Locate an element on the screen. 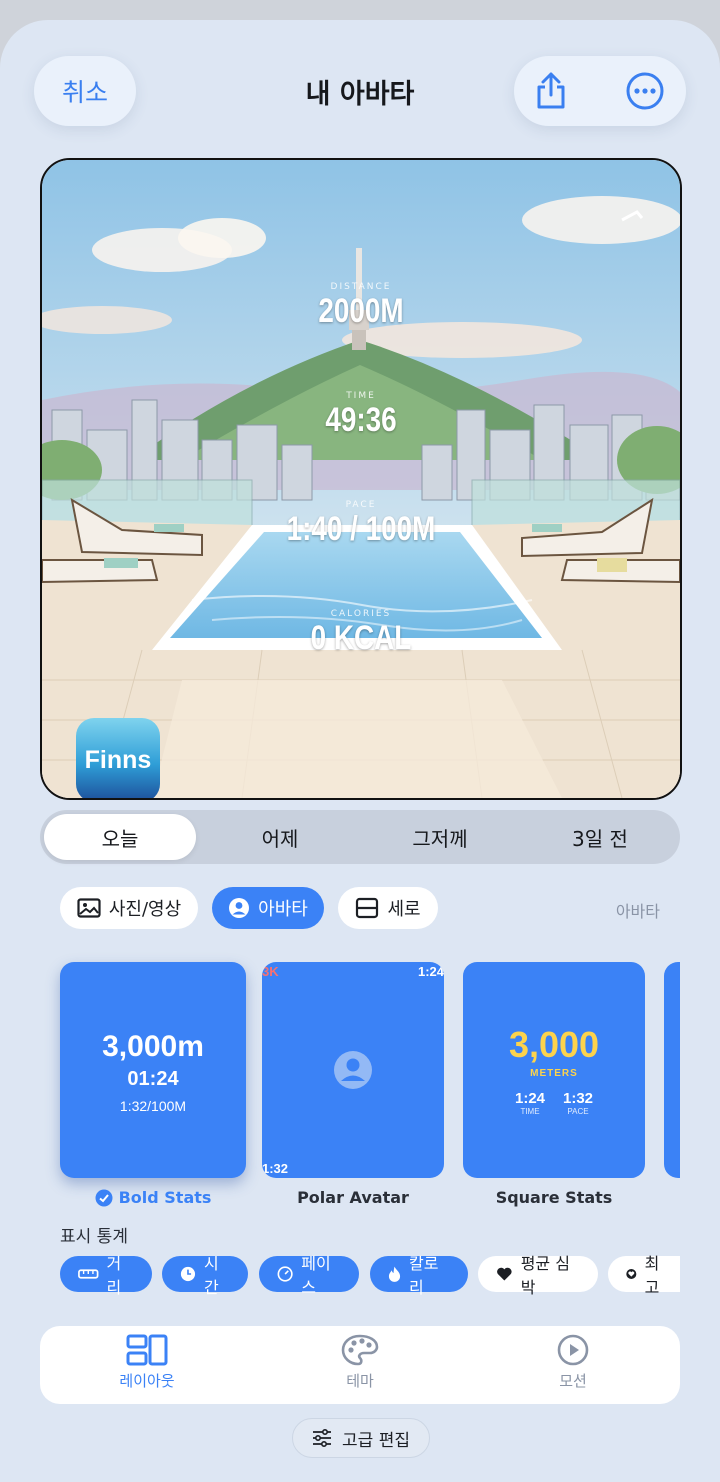 The width and height of the screenshot is (720, 1482). share-button is located at coordinates (551, 91).